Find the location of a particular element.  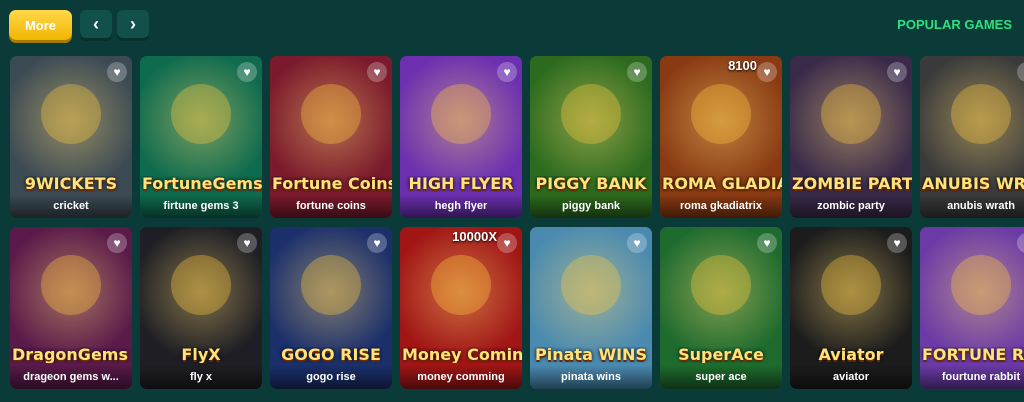

game-name: money comming is located at coordinates (461, 377).